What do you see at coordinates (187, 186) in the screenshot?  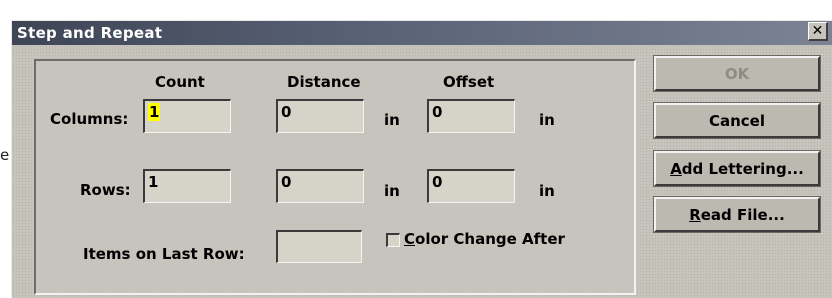 I see `rows-count-field: 1` at bounding box center [187, 186].